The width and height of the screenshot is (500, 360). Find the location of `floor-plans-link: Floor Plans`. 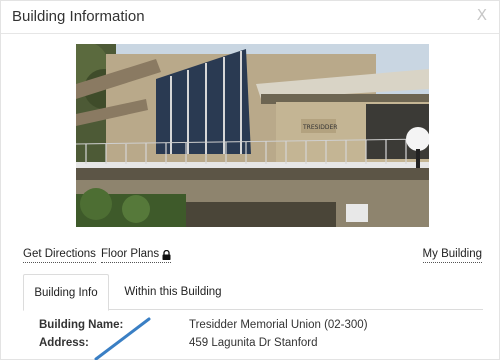

floor-plans-link: Floor Plans is located at coordinates (136, 255).